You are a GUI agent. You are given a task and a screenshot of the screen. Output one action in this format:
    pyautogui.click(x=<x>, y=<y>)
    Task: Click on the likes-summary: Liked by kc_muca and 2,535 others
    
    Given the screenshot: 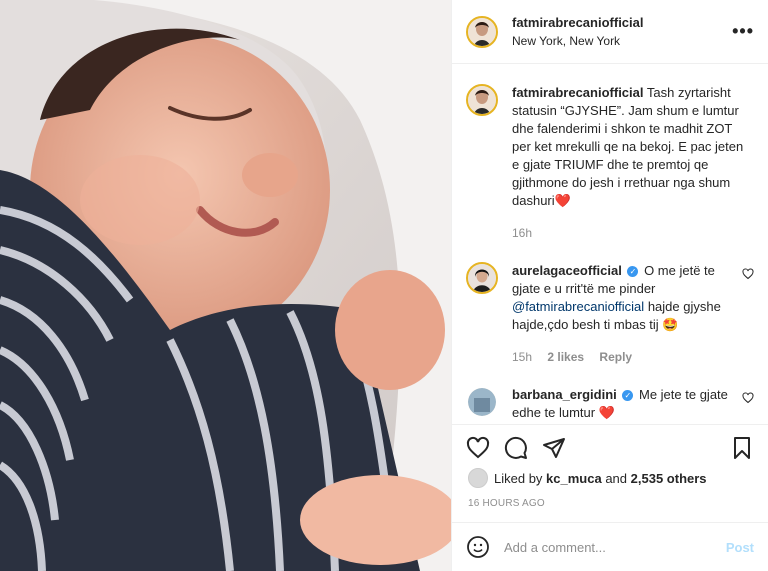 What is the action you would take?
    pyautogui.click(x=611, y=478)
    